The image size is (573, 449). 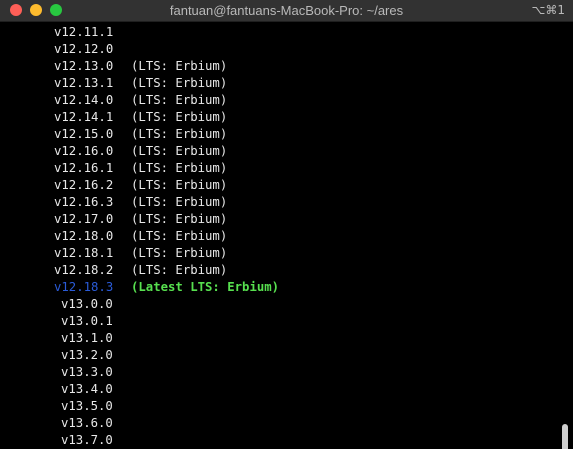 What do you see at coordinates (87, 372) in the screenshot?
I see `version-text: v13.3.0` at bounding box center [87, 372].